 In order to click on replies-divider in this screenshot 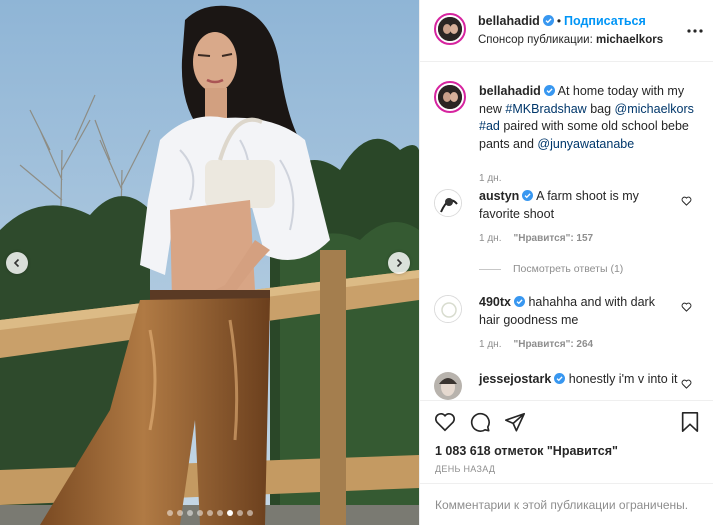, I will do `click(490, 269)`.